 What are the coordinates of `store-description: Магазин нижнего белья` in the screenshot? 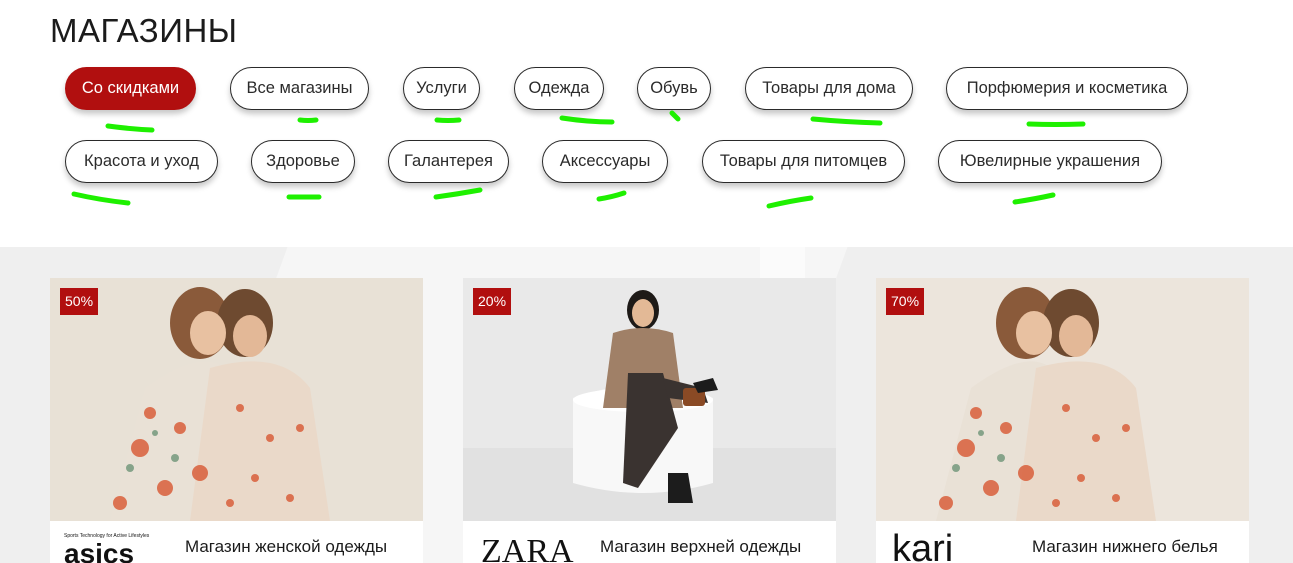 It's located at (1125, 546).